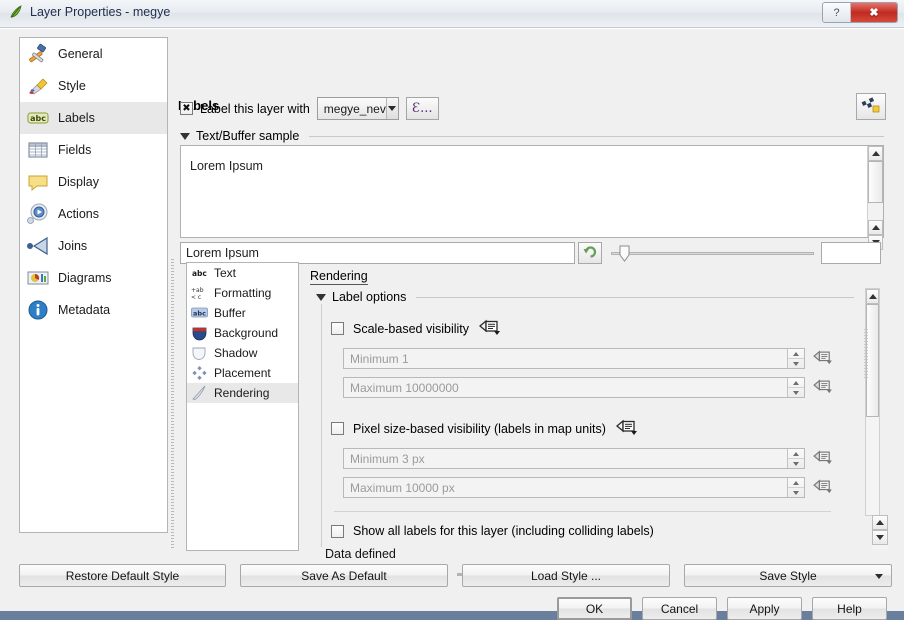 The height and width of the screenshot is (620, 904). What do you see at coordinates (871, 106) in the screenshot?
I see `label-settings-button` at bounding box center [871, 106].